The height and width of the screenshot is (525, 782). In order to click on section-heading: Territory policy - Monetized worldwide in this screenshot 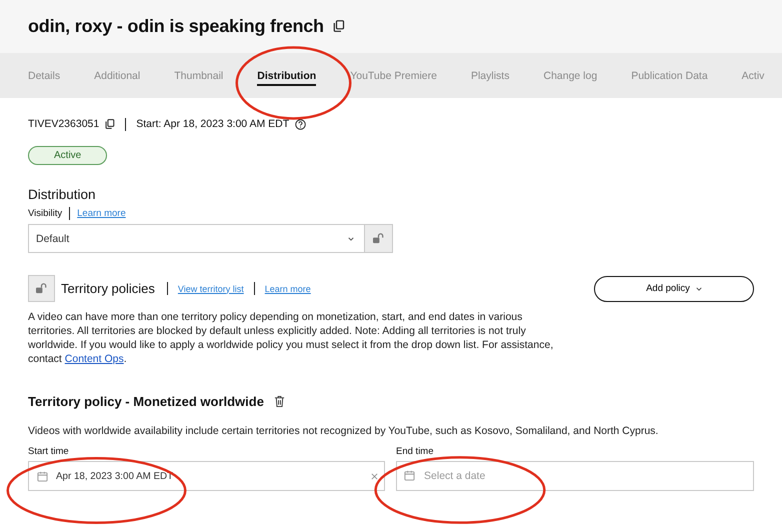, I will do `click(146, 401)`.